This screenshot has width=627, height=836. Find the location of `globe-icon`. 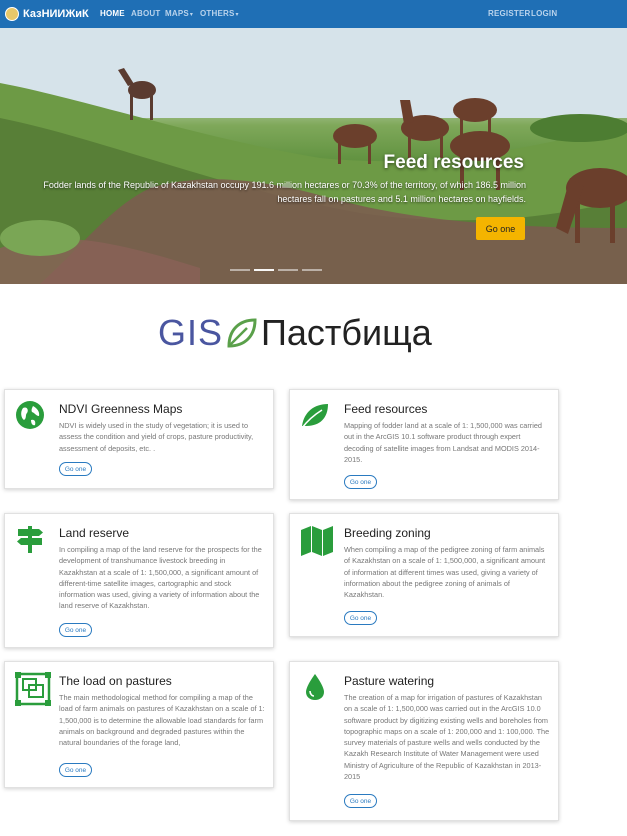

globe-icon is located at coordinates (30, 415).